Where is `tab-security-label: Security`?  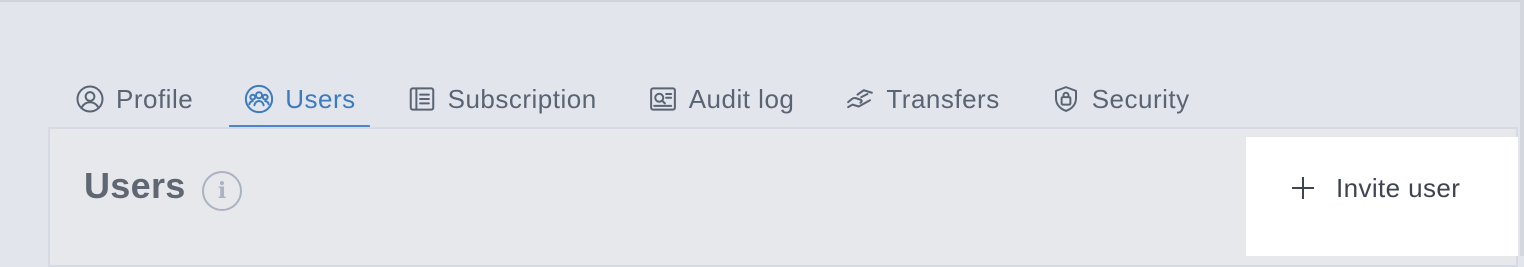
tab-security-label: Security is located at coordinates (1140, 98).